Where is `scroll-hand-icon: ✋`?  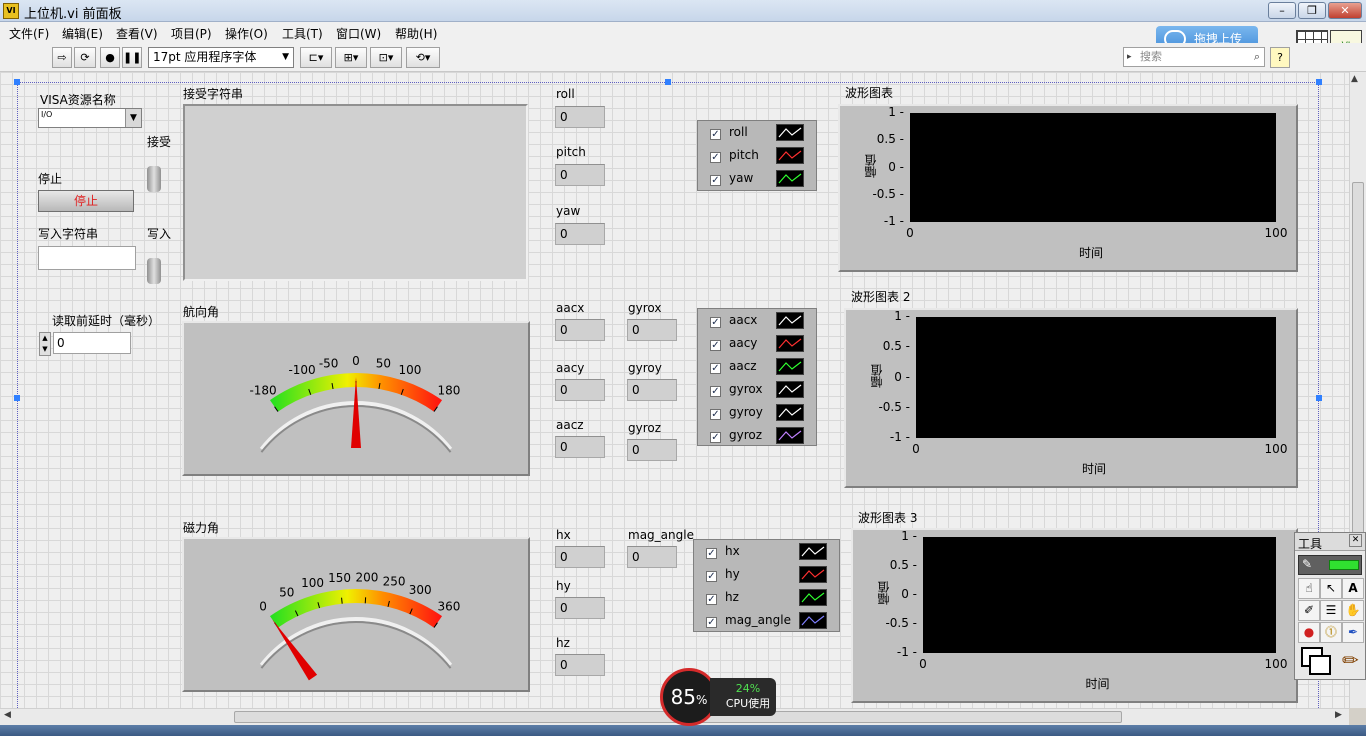
scroll-hand-icon: ✋ is located at coordinates (1353, 610).